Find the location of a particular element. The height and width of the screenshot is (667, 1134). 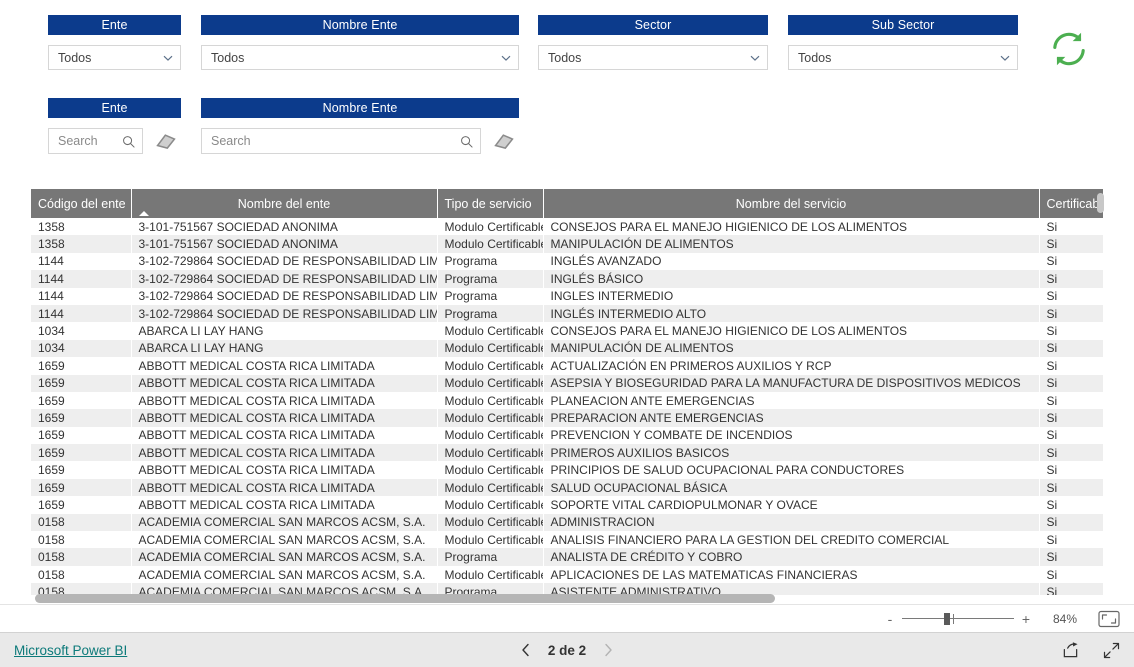

table-cell: MANIPULACIÓN DE ALIMENTOS is located at coordinates (791, 244).